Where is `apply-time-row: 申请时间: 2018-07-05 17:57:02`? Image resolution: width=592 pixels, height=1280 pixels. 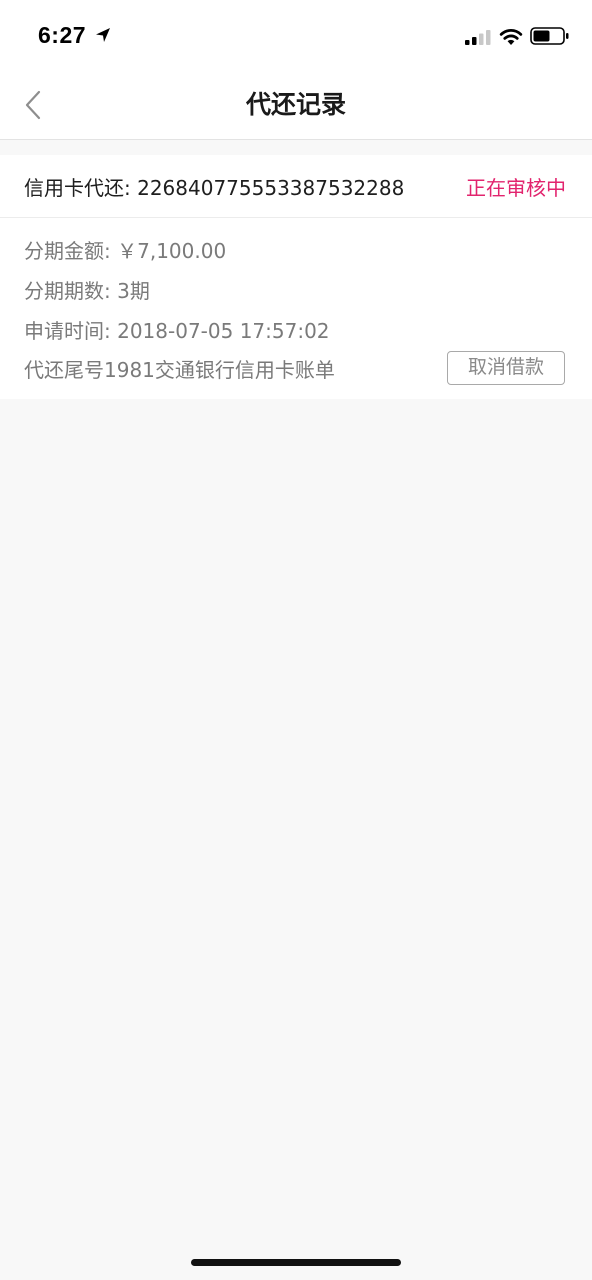 apply-time-row: 申请时间: 2018-07-05 17:57:02 is located at coordinates (177, 329).